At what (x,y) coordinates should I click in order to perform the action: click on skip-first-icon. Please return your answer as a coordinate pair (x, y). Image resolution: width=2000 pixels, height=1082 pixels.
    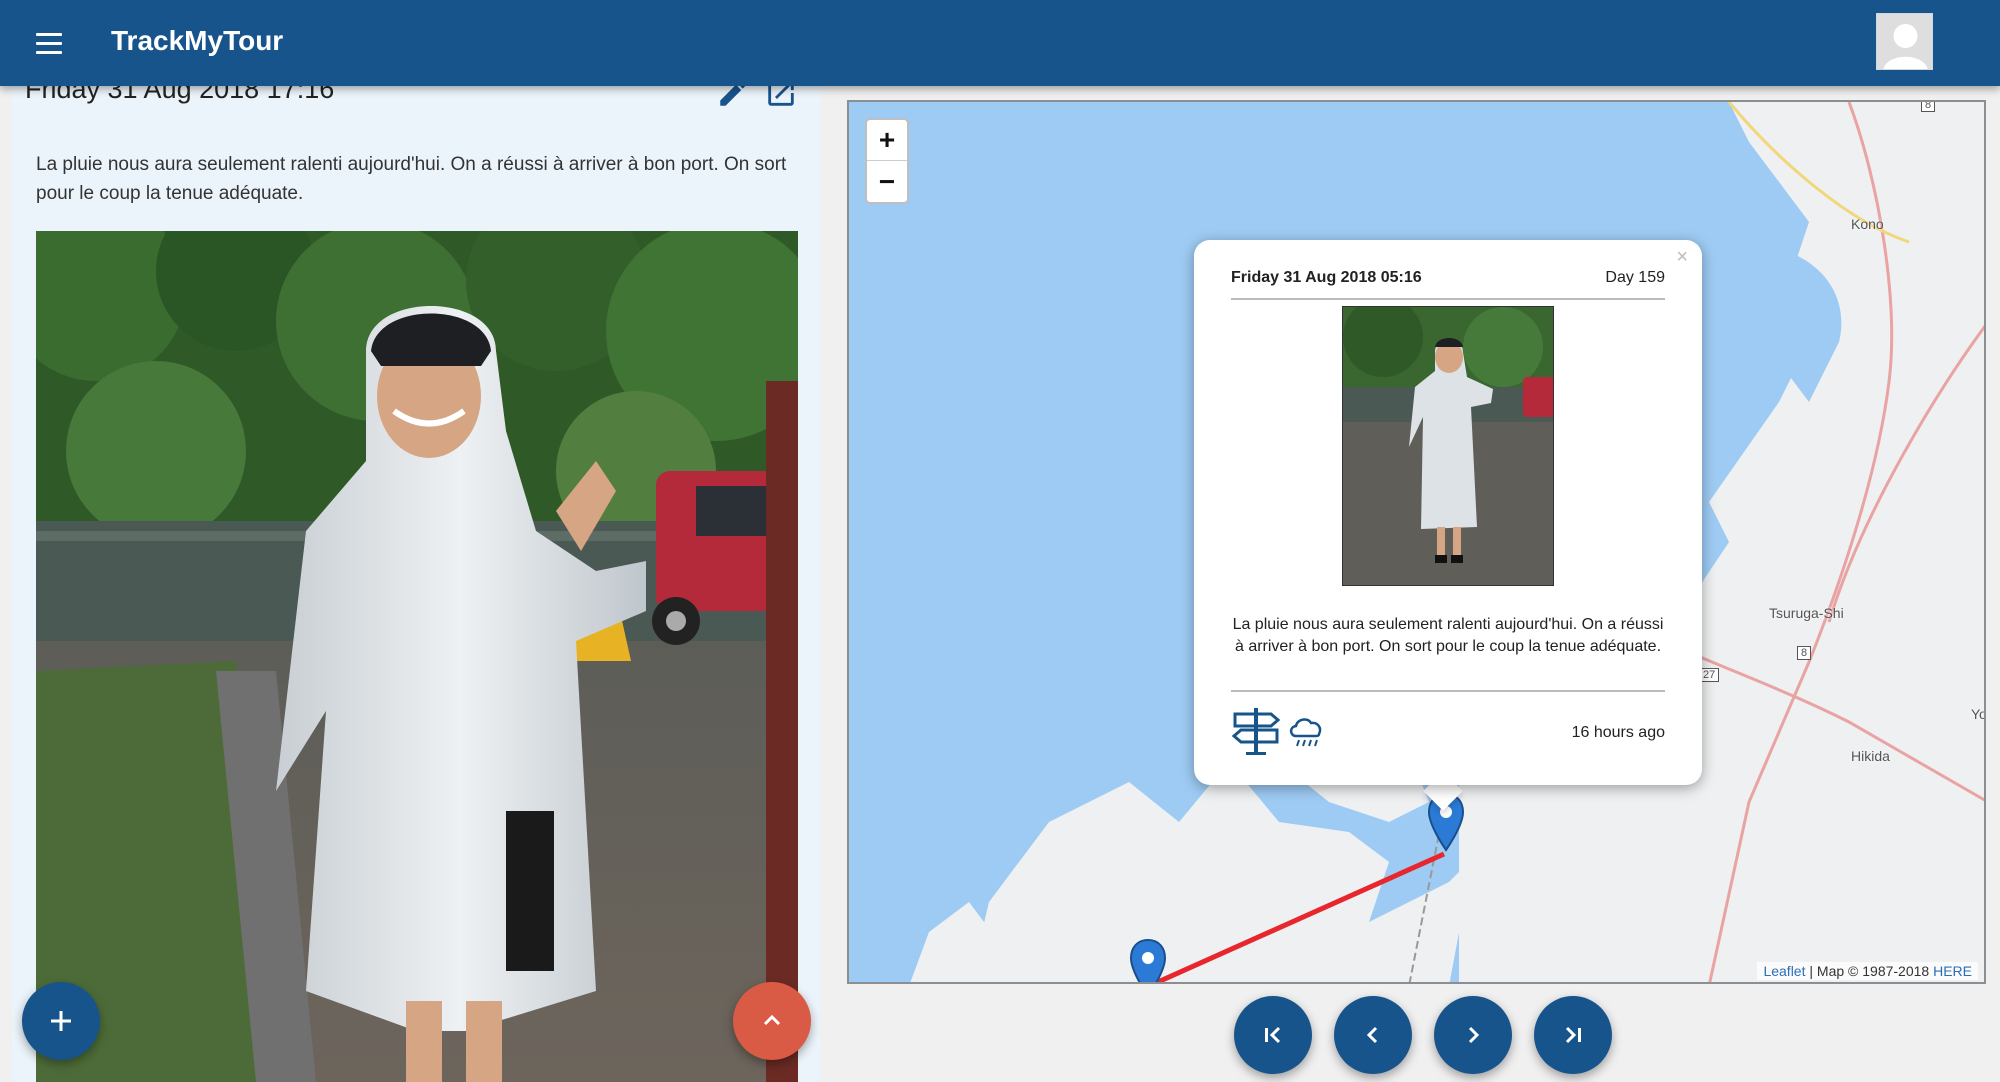
    Looking at the image, I should click on (1273, 1035).